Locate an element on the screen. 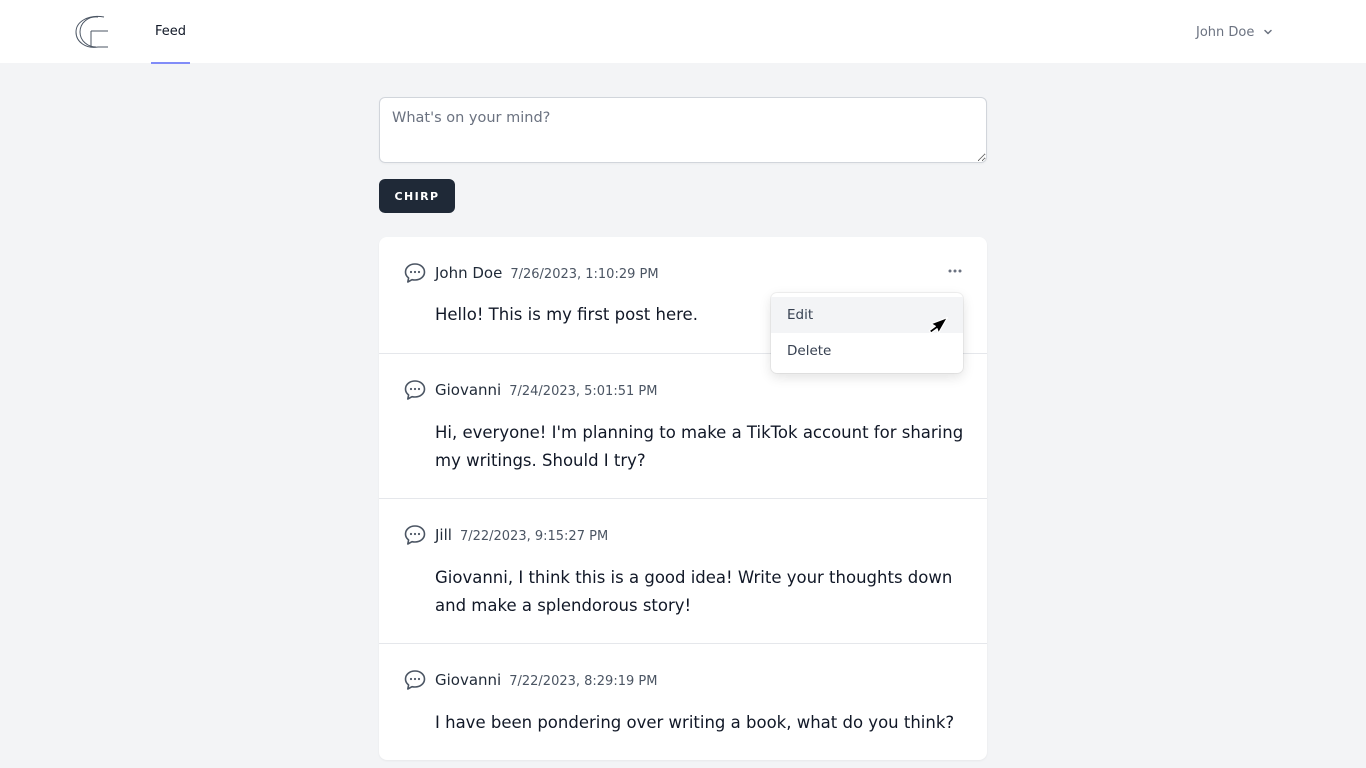  post-composer-input is located at coordinates (683, 130).